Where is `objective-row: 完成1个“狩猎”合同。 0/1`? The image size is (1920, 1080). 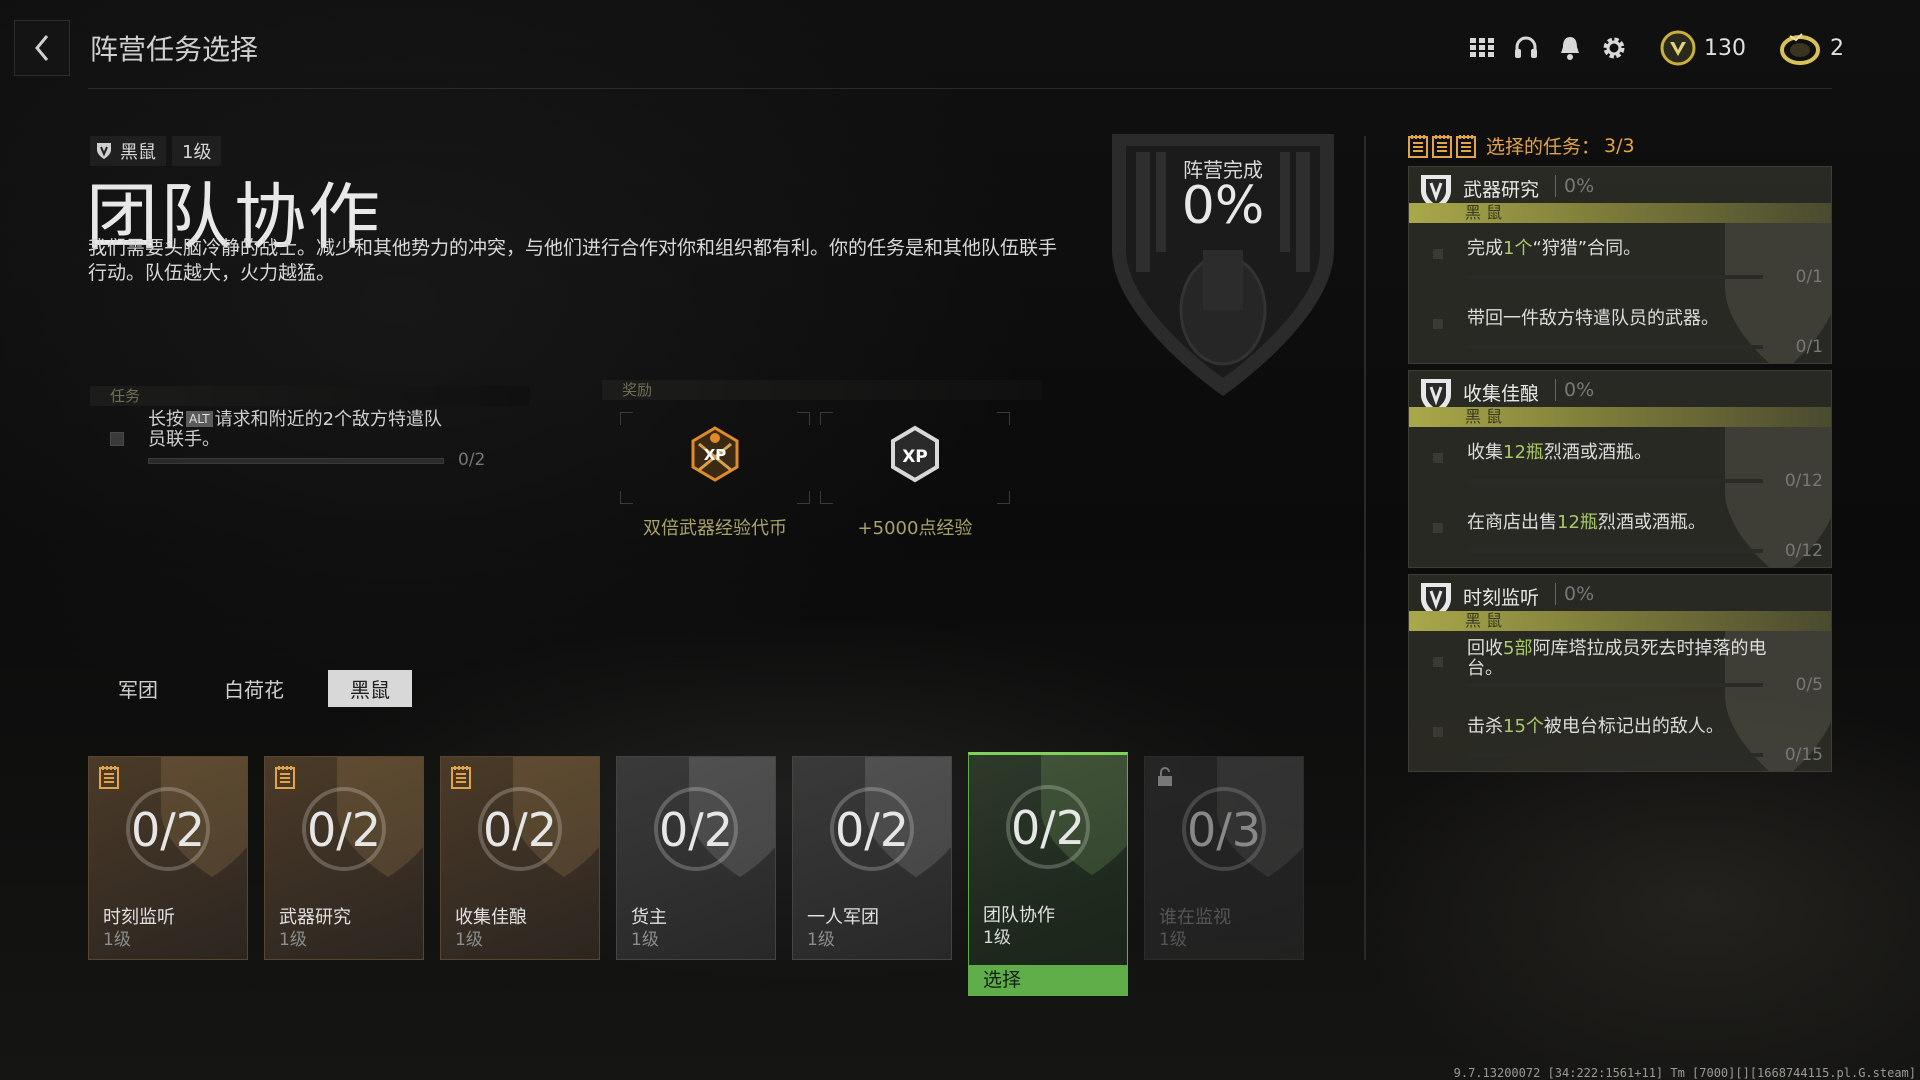
objective-row: 完成1个“狩猎”合同。 0/1 is located at coordinates (1620, 258).